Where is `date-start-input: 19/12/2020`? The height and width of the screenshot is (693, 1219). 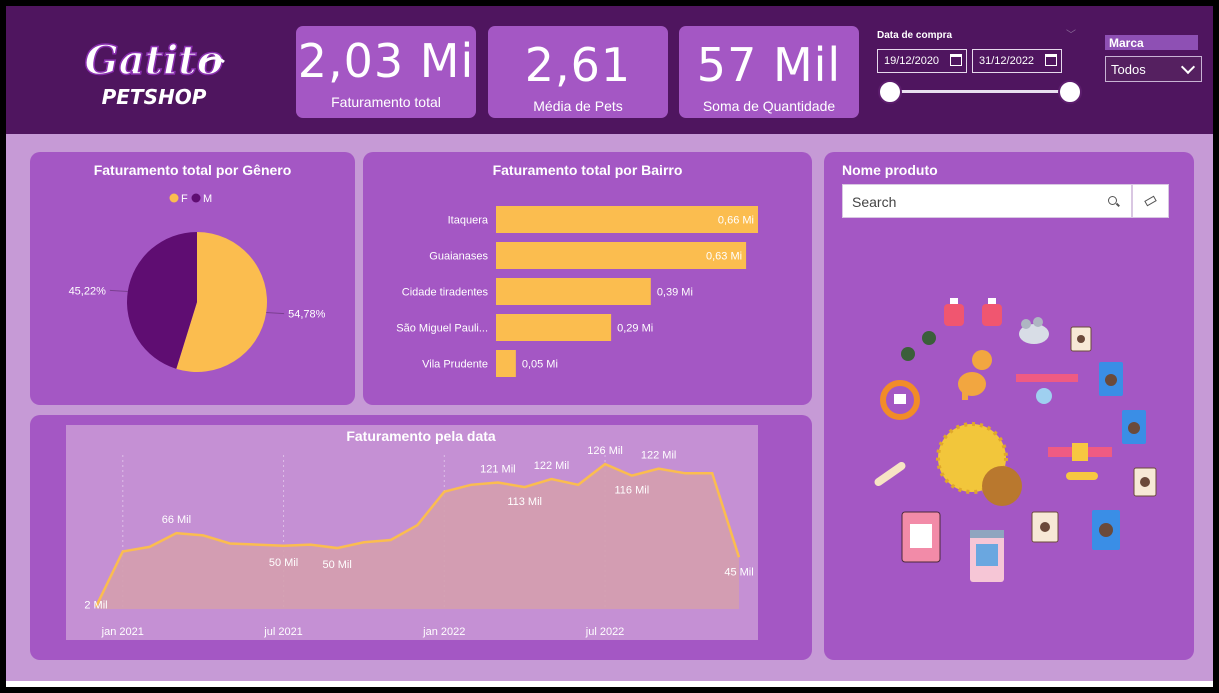 date-start-input: 19/12/2020 is located at coordinates (922, 61).